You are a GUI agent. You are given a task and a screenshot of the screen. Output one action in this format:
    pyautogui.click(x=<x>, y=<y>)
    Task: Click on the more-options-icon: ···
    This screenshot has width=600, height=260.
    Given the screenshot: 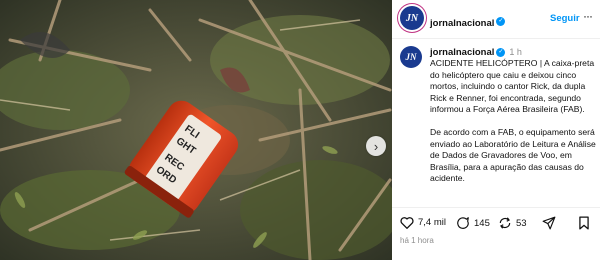 What is the action you would take?
    pyautogui.click(x=588, y=16)
    